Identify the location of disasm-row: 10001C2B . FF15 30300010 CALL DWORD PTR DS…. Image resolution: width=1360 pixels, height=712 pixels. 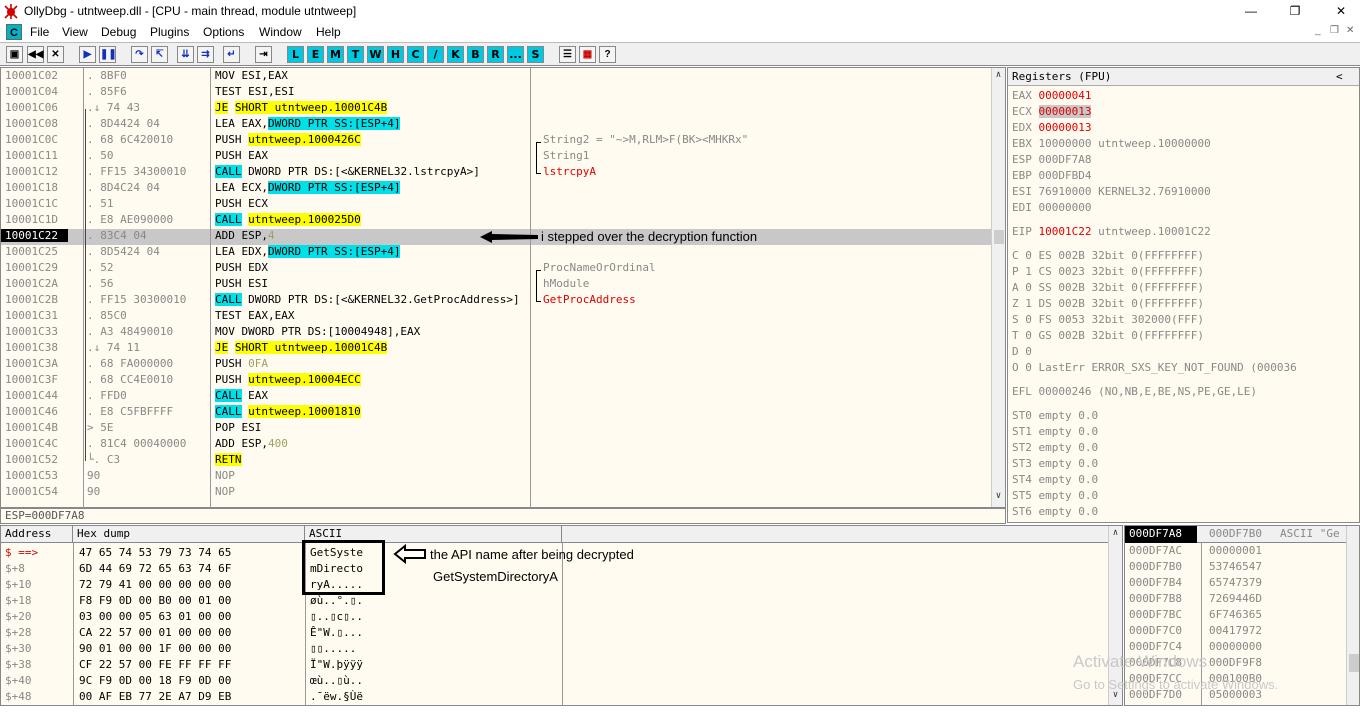
(496, 301).